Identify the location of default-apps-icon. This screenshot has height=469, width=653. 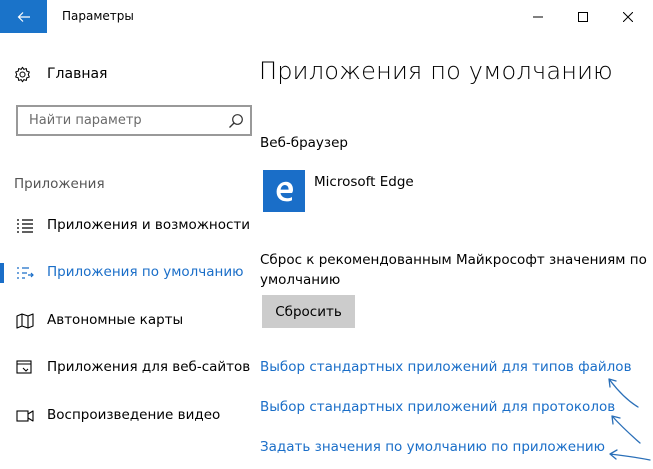
(25, 273).